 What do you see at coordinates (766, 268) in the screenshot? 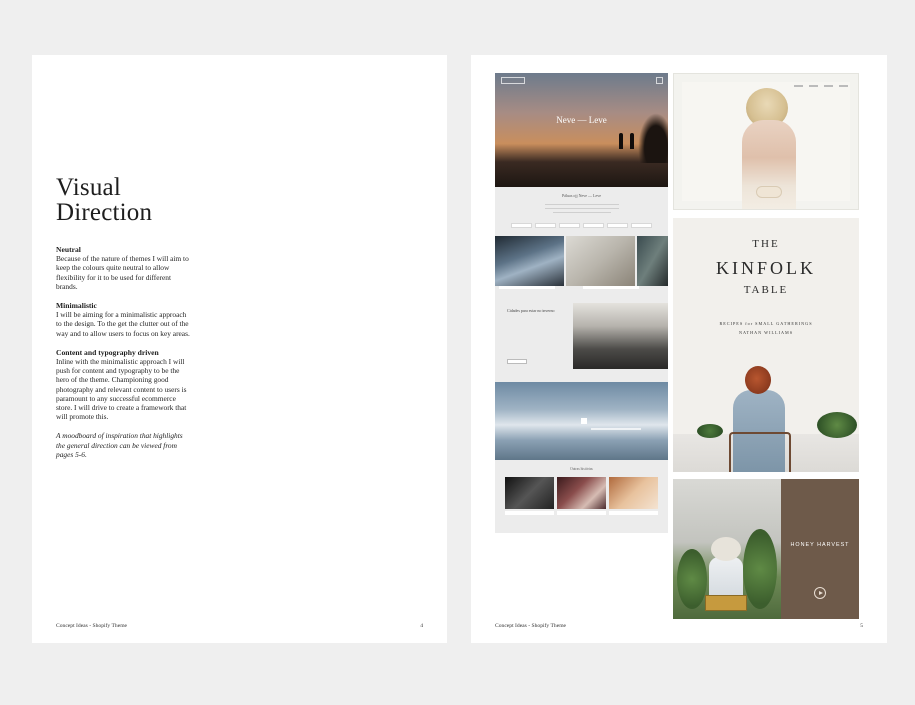
I see `kinfolk-title: KINFOLK` at bounding box center [766, 268].